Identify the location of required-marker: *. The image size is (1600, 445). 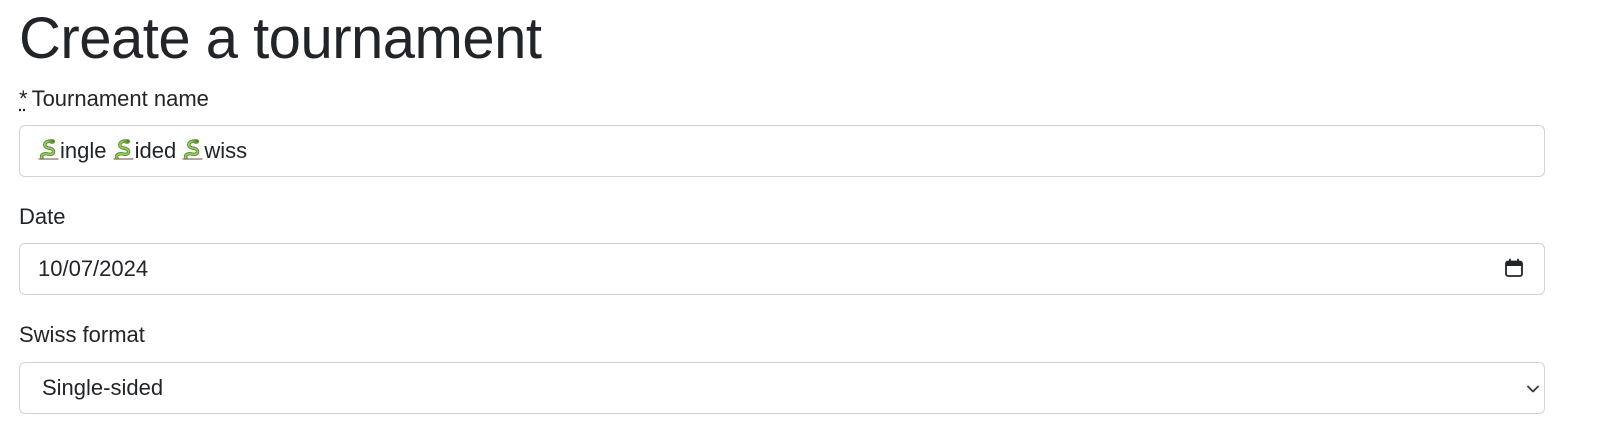
(23, 98).